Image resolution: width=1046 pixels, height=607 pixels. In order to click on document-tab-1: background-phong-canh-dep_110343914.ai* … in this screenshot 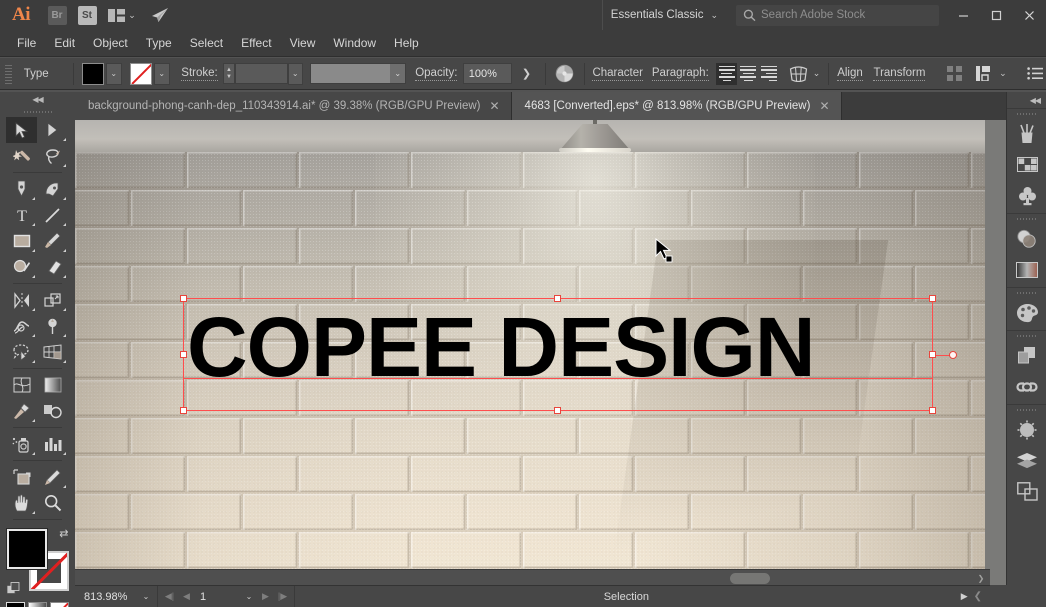, I will do `click(293, 106)`.